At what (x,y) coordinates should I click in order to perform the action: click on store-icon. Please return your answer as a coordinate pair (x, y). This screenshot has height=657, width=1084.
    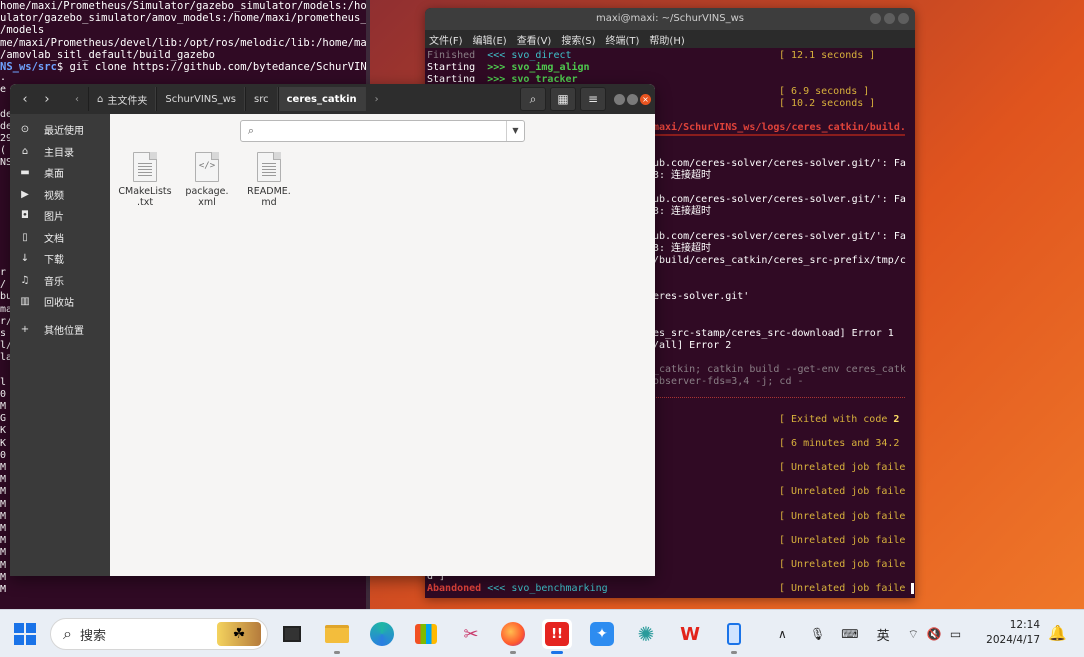
    Looking at the image, I should click on (426, 634).